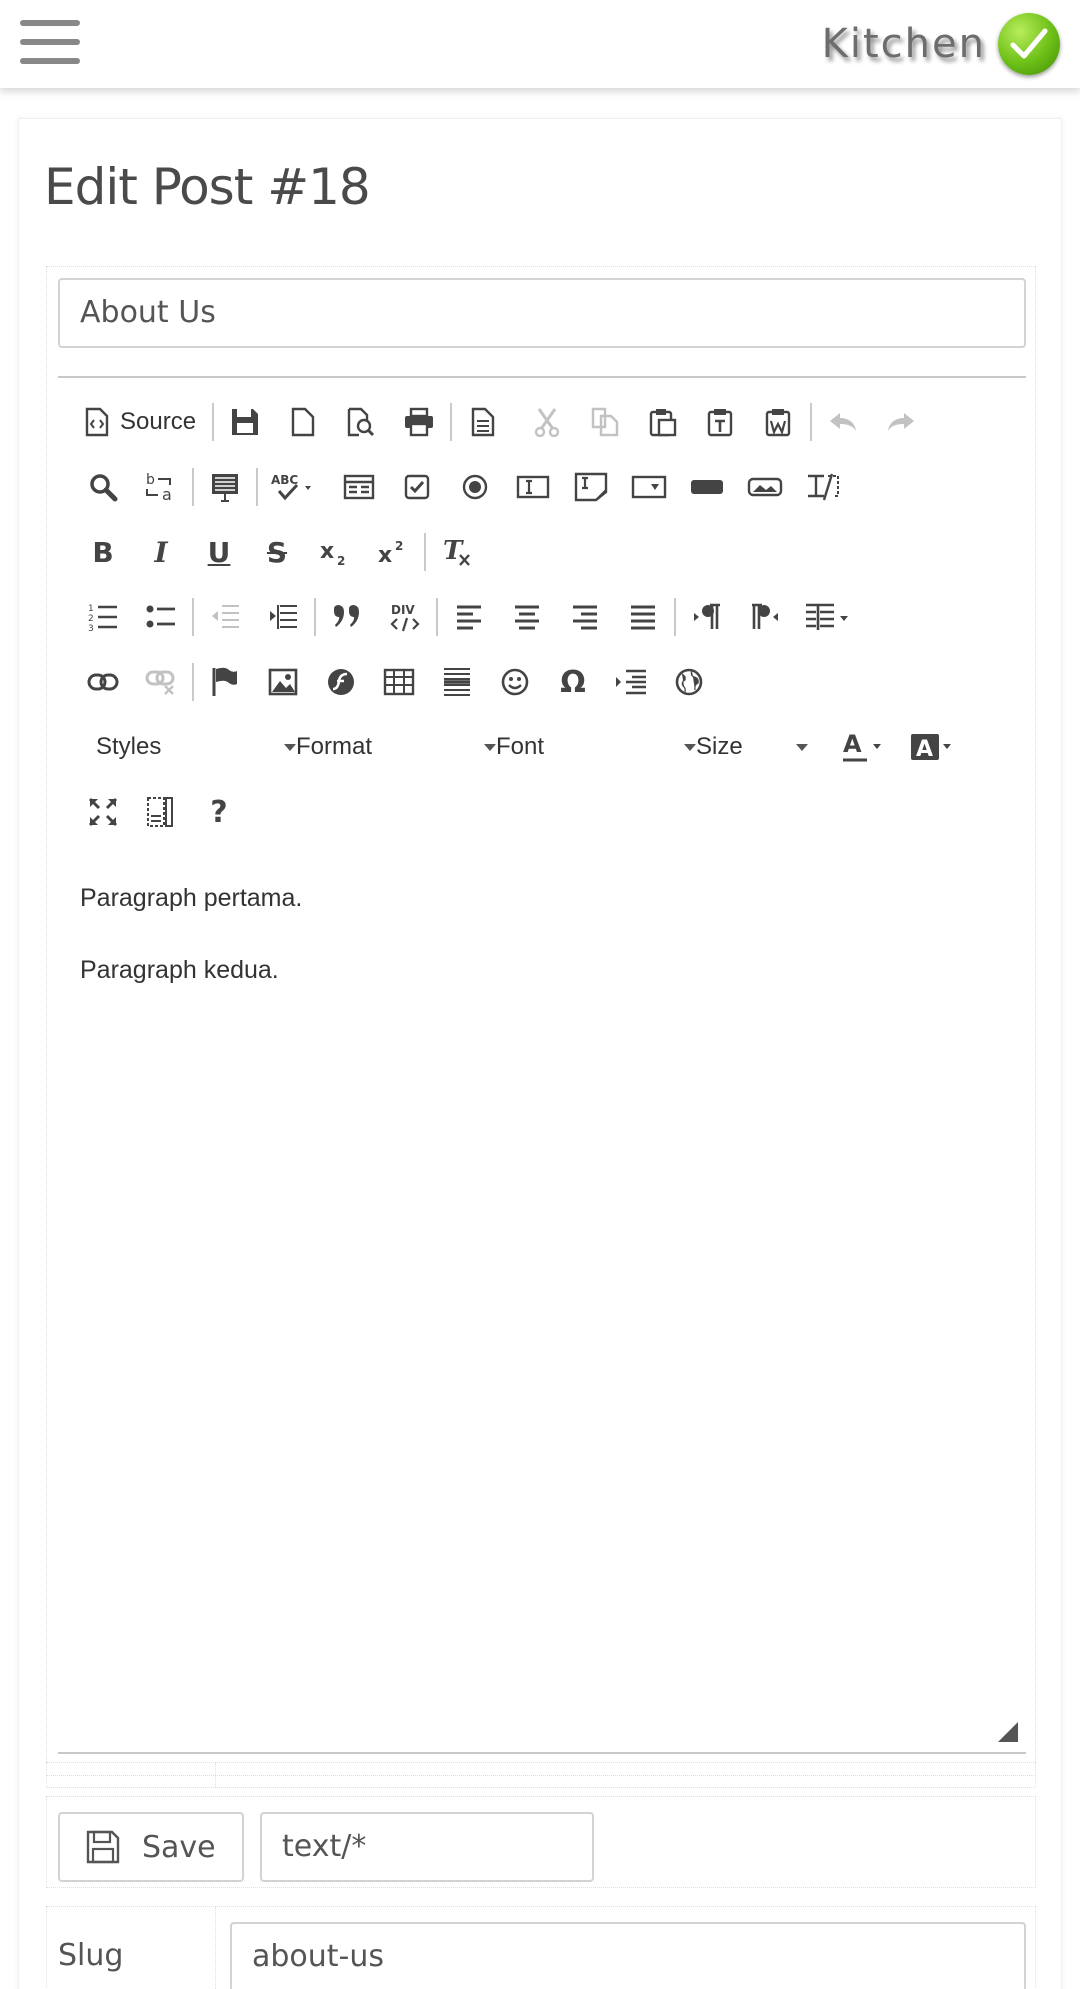 The height and width of the screenshot is (1989, 1080). Describe the element at coordinates (827, 617) in the screenshot. I see `language-icon` at that location.